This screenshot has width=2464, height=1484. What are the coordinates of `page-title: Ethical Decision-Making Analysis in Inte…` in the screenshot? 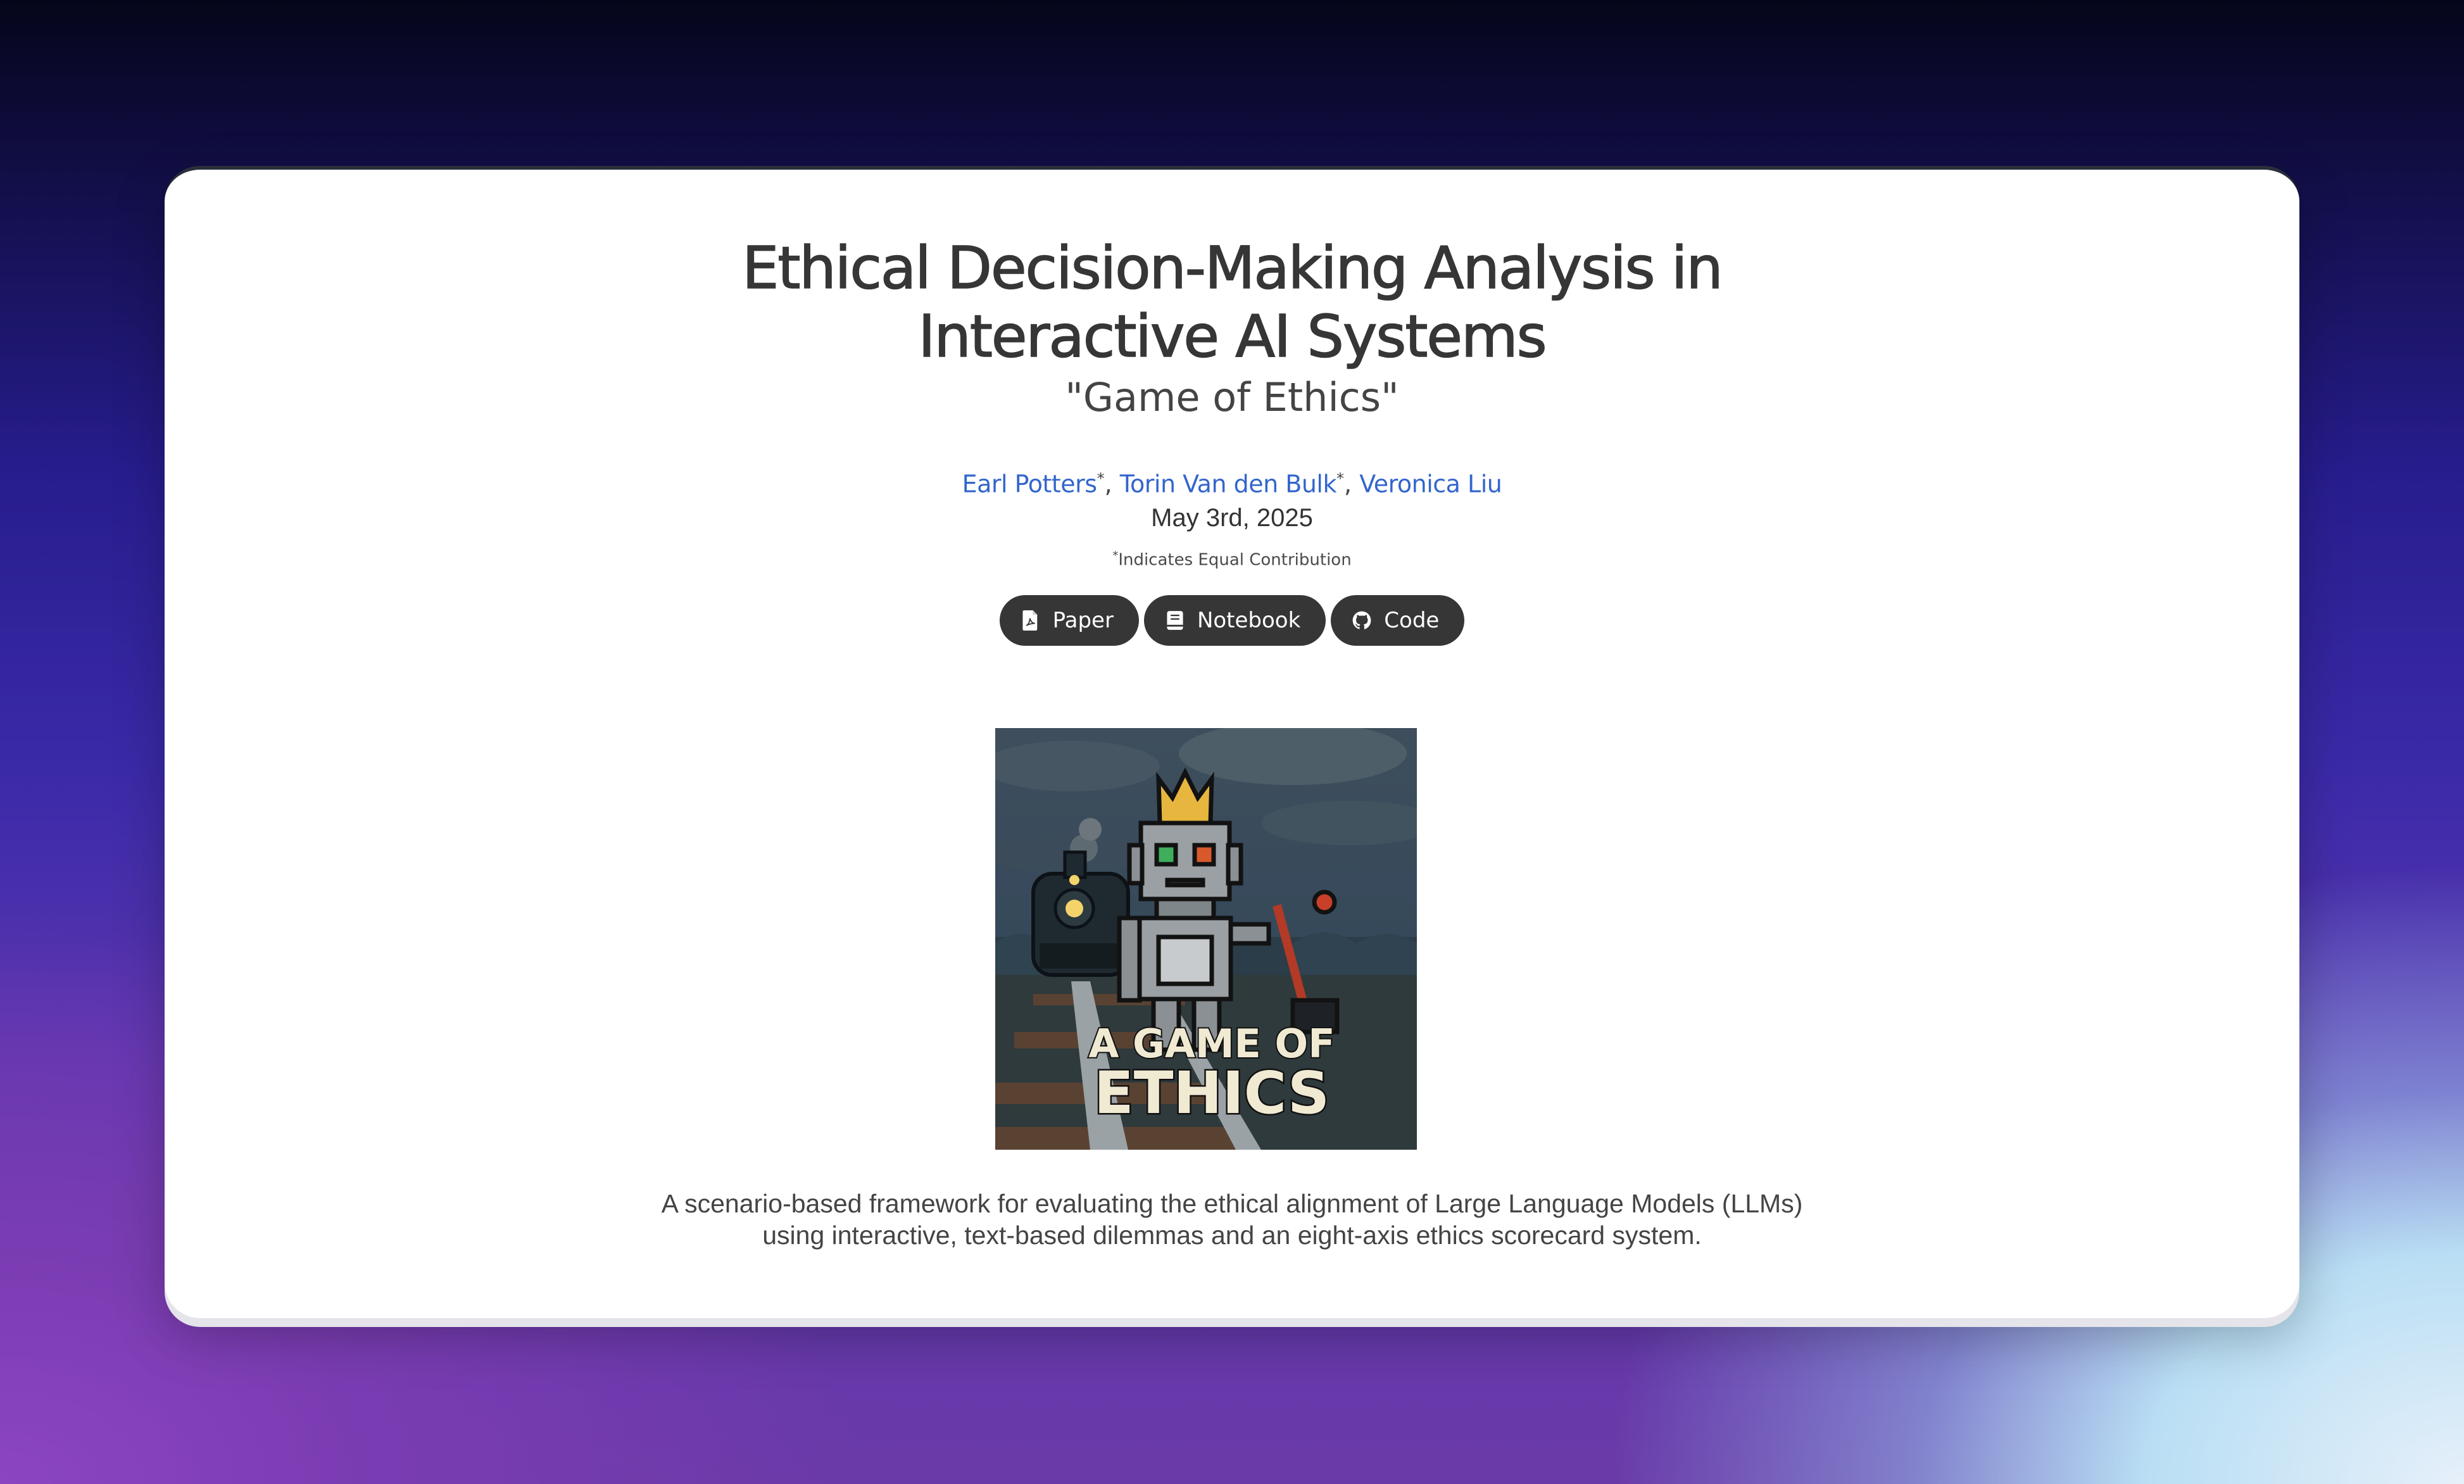 It's located at (1232, 302).